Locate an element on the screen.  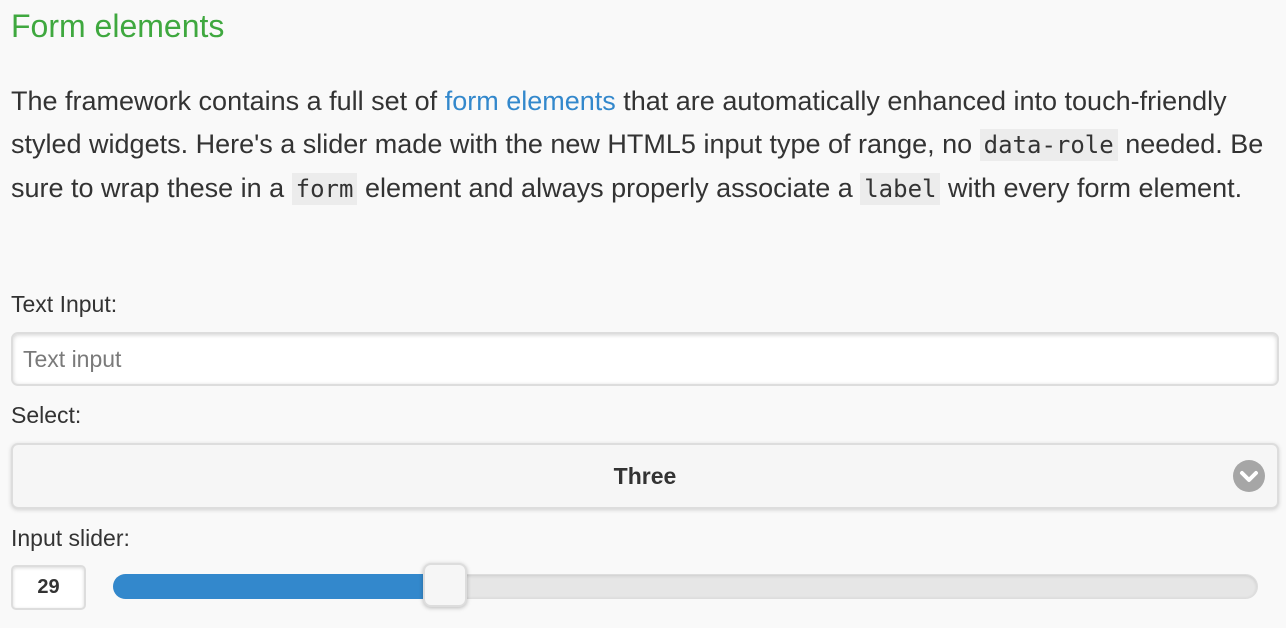
select-selected-value: Three is located at coordinates (645, 476).